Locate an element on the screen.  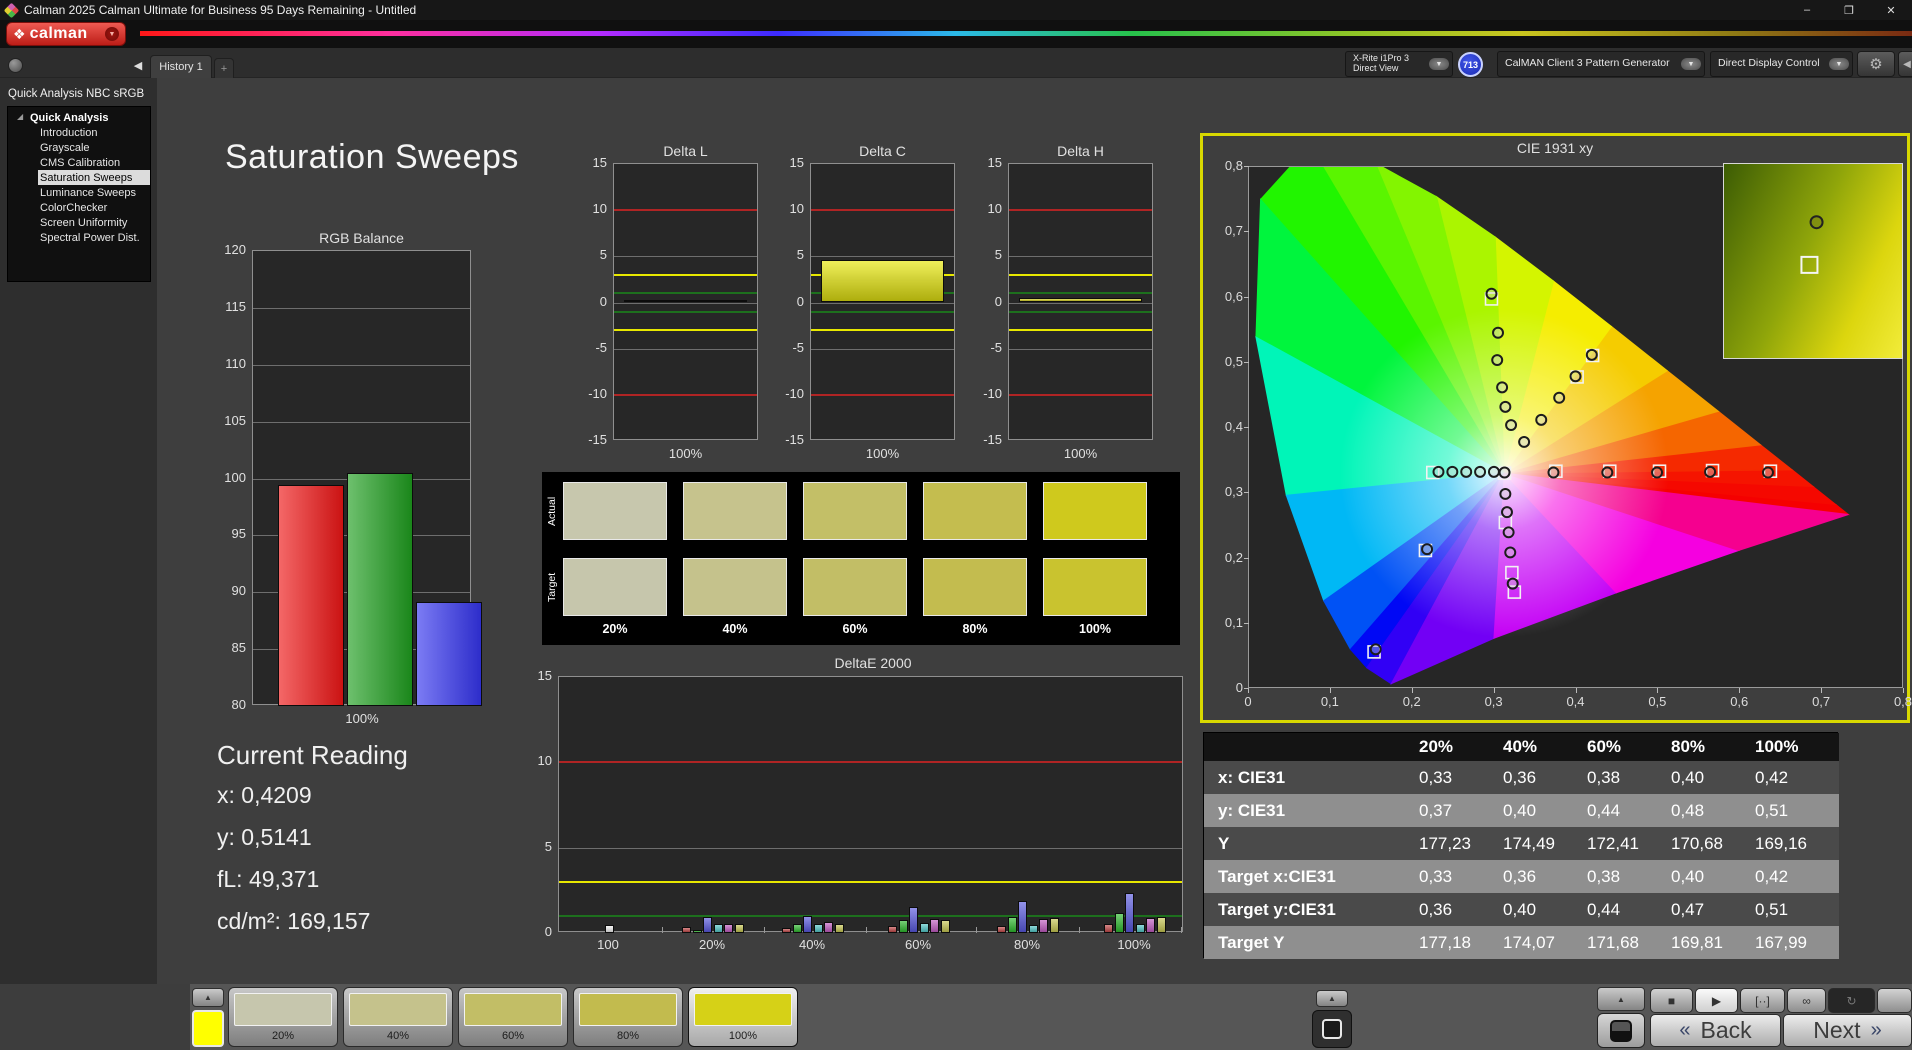
table-cell: 0,47 is located at coordinates (1688, 909).